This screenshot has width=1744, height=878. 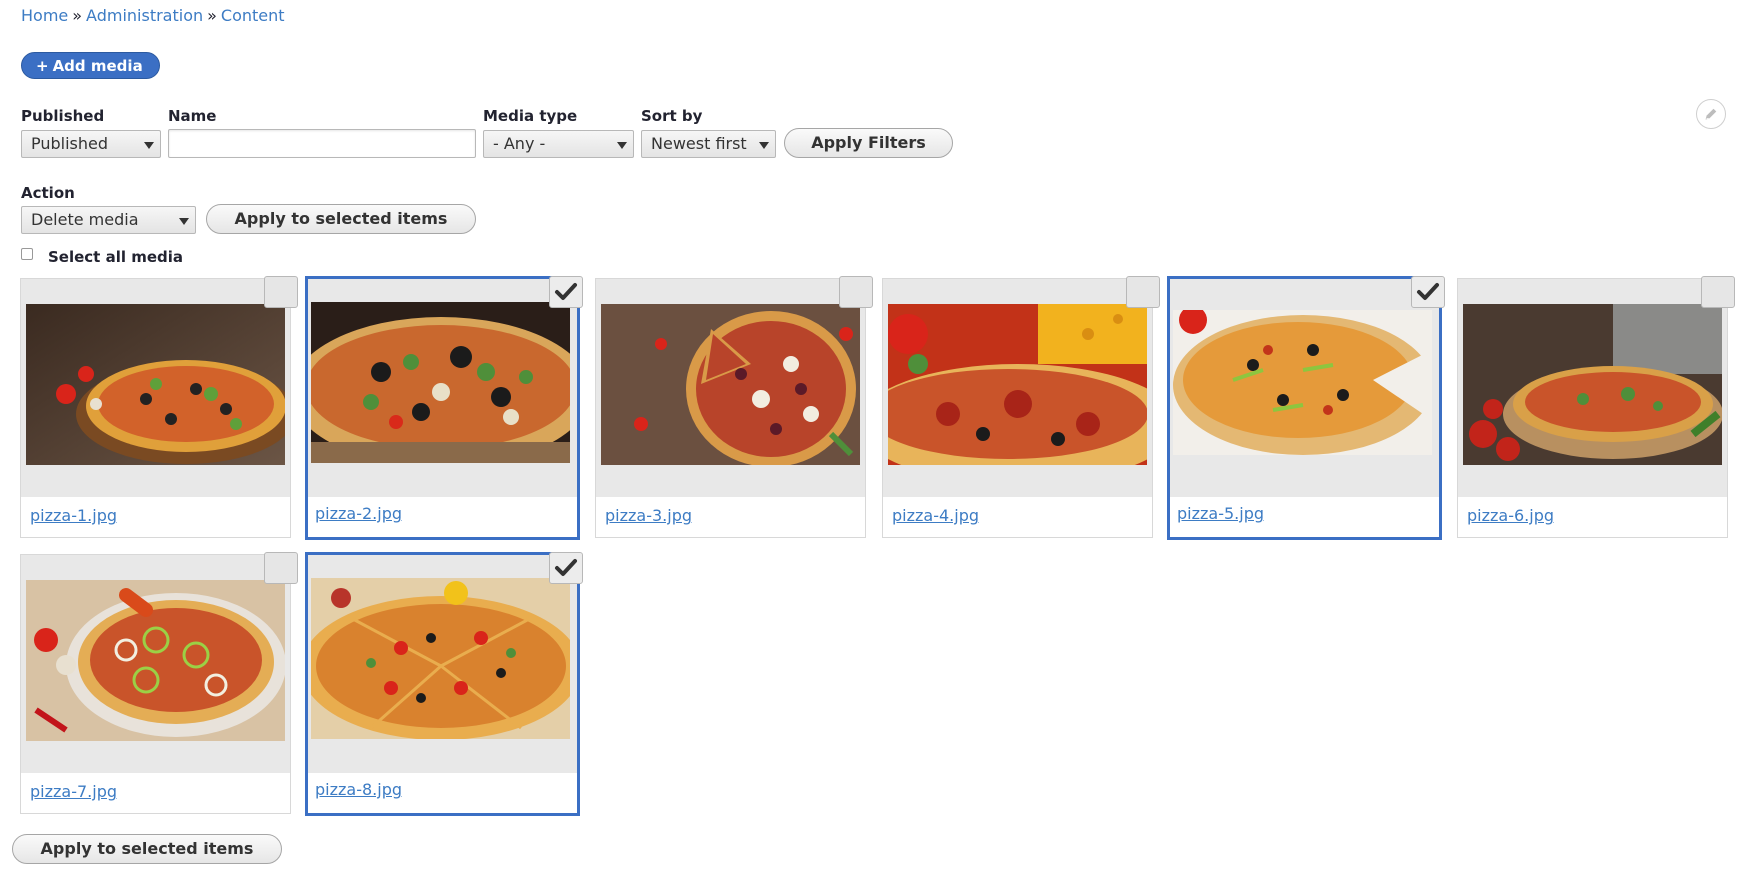 I want to click on media-card: pizza-3.jpg, so click(x=734, y=407).